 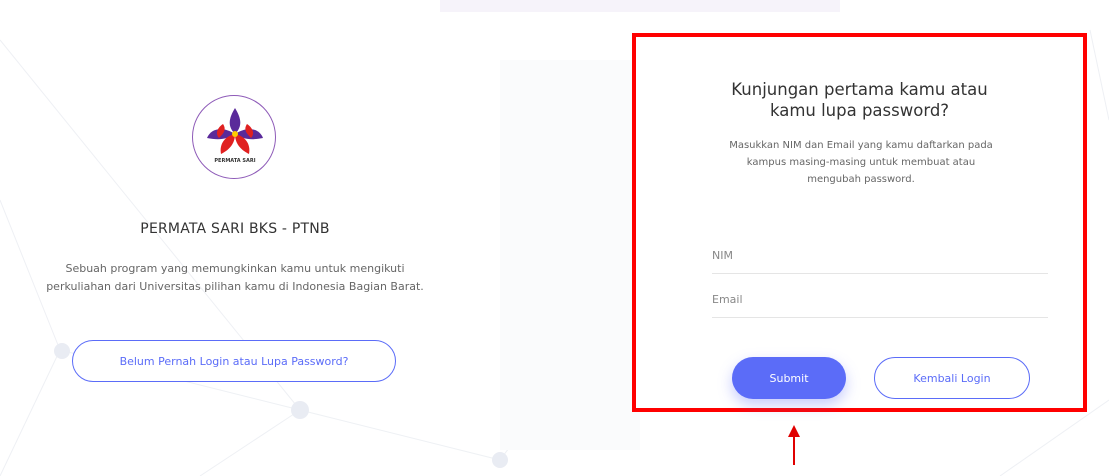 I want to click on email-input, so click(x=880, y=300).